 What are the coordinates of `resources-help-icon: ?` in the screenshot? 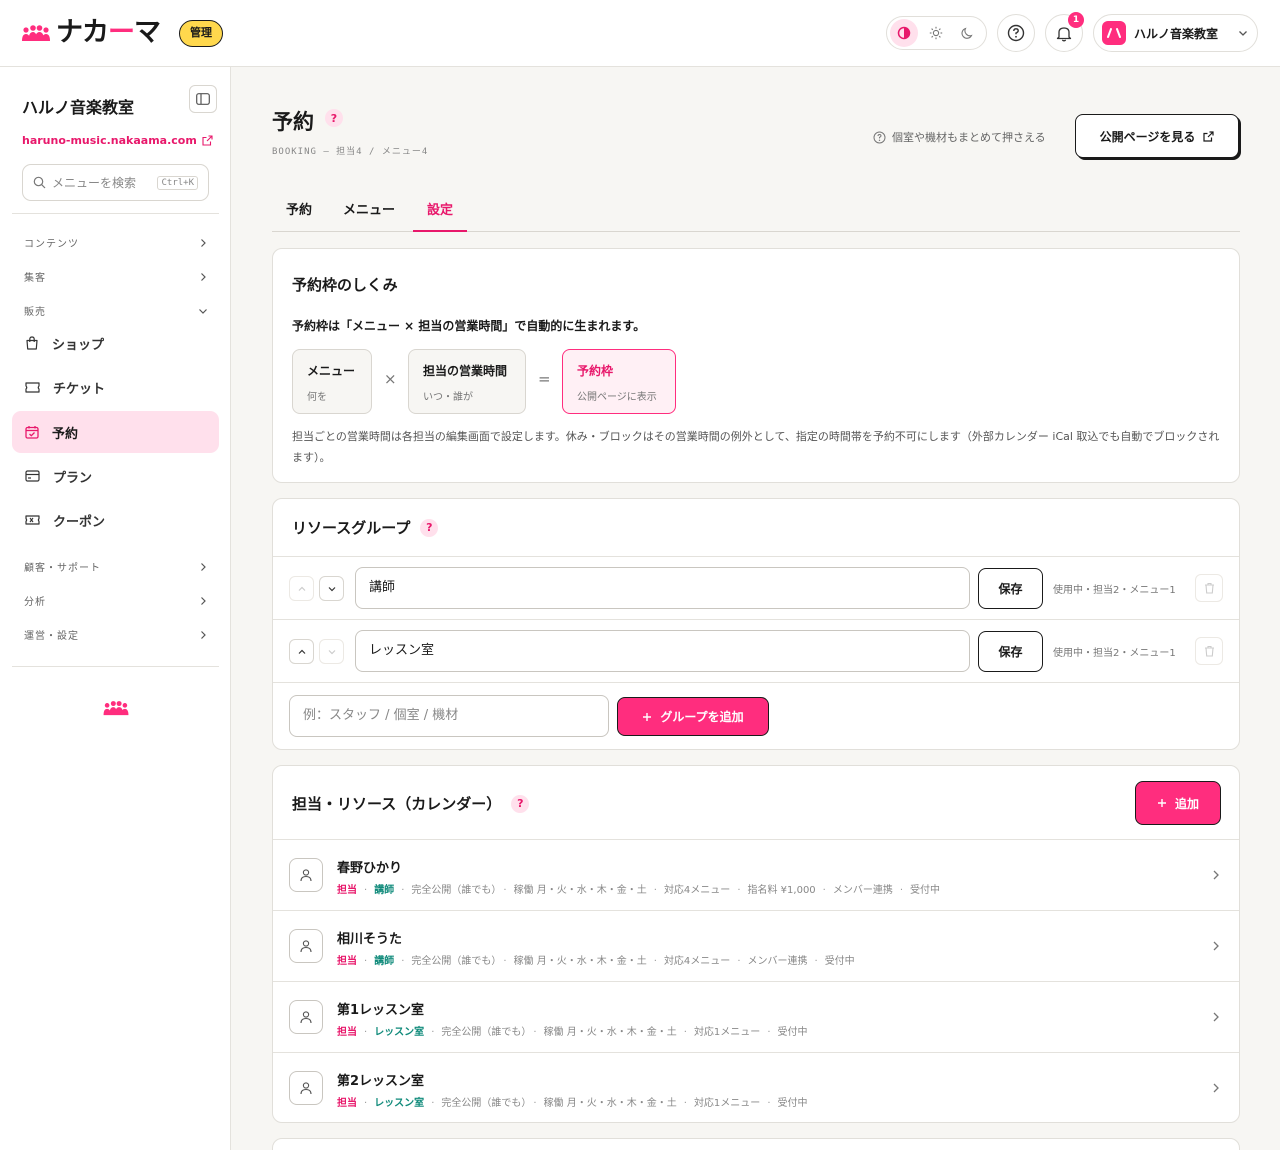 It's located at (520, 803).